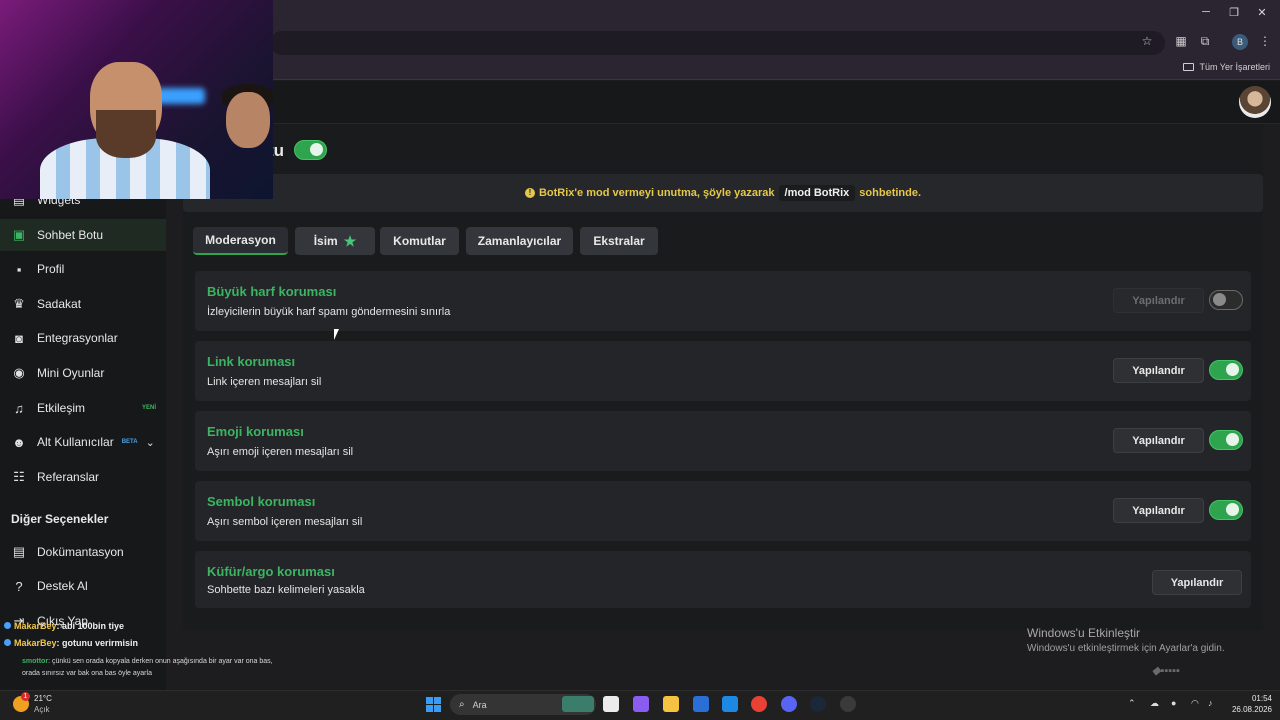 The height and width of the screenshot is (720, 1280). What do you see at coordinates (336, 334) in the screenshot?
I see `mouse-cursor` at bounding box center [336, 334].